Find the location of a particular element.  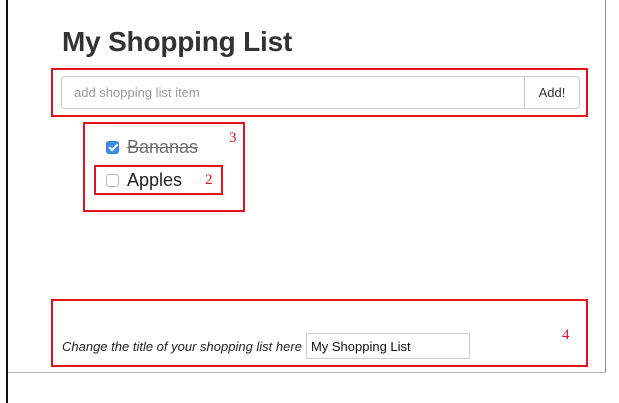

right-border is located at coordinates (605, 186).